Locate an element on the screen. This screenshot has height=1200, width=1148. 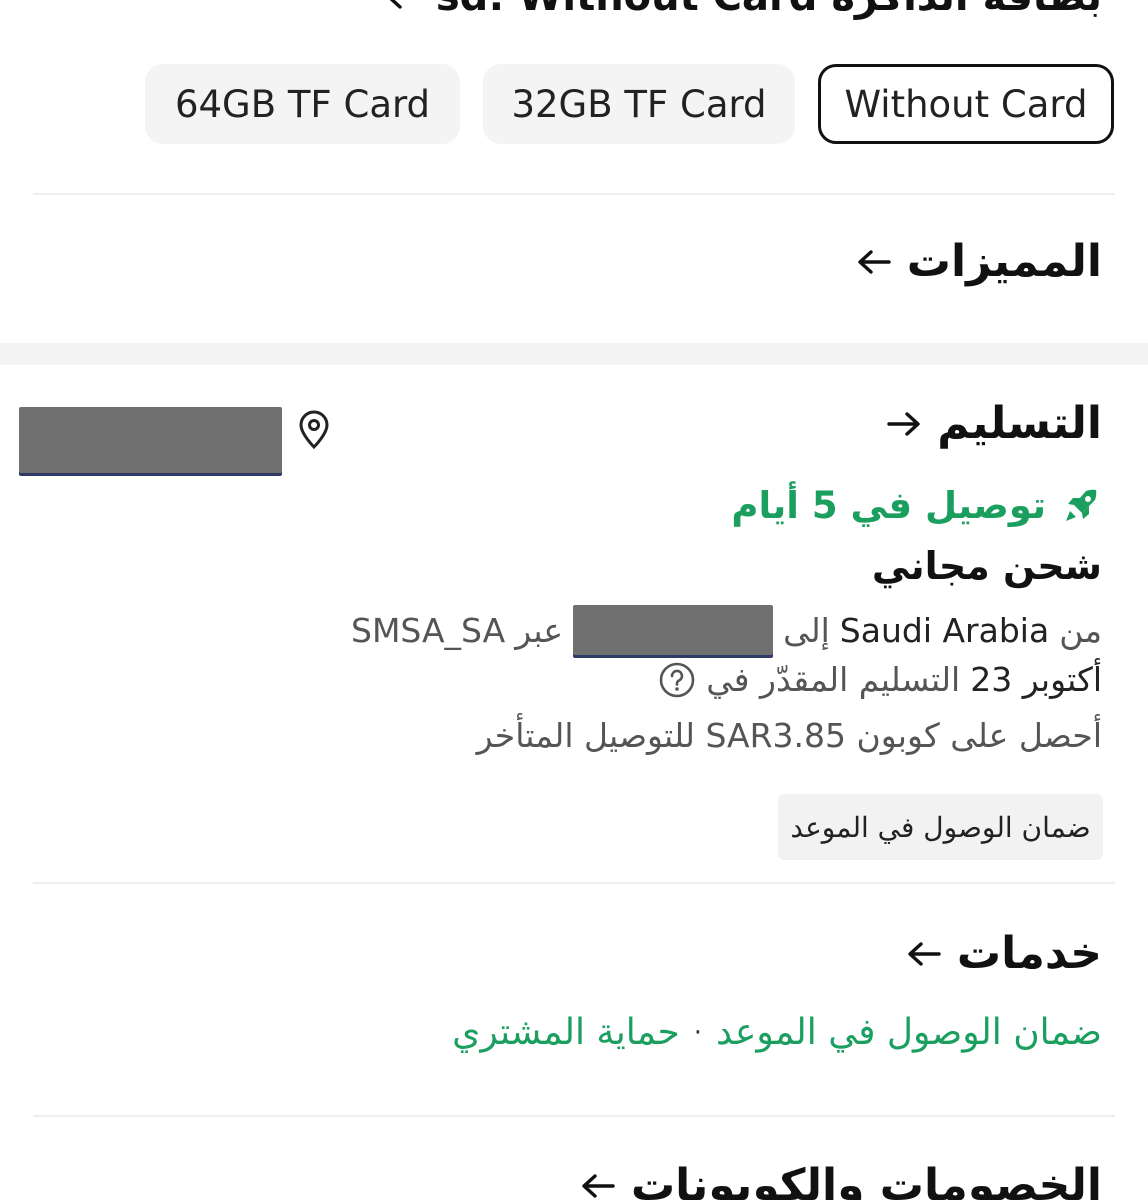
service-on-time-guarantee: ضمان الوصول في الموعد is located at coordinates (909, 1032).